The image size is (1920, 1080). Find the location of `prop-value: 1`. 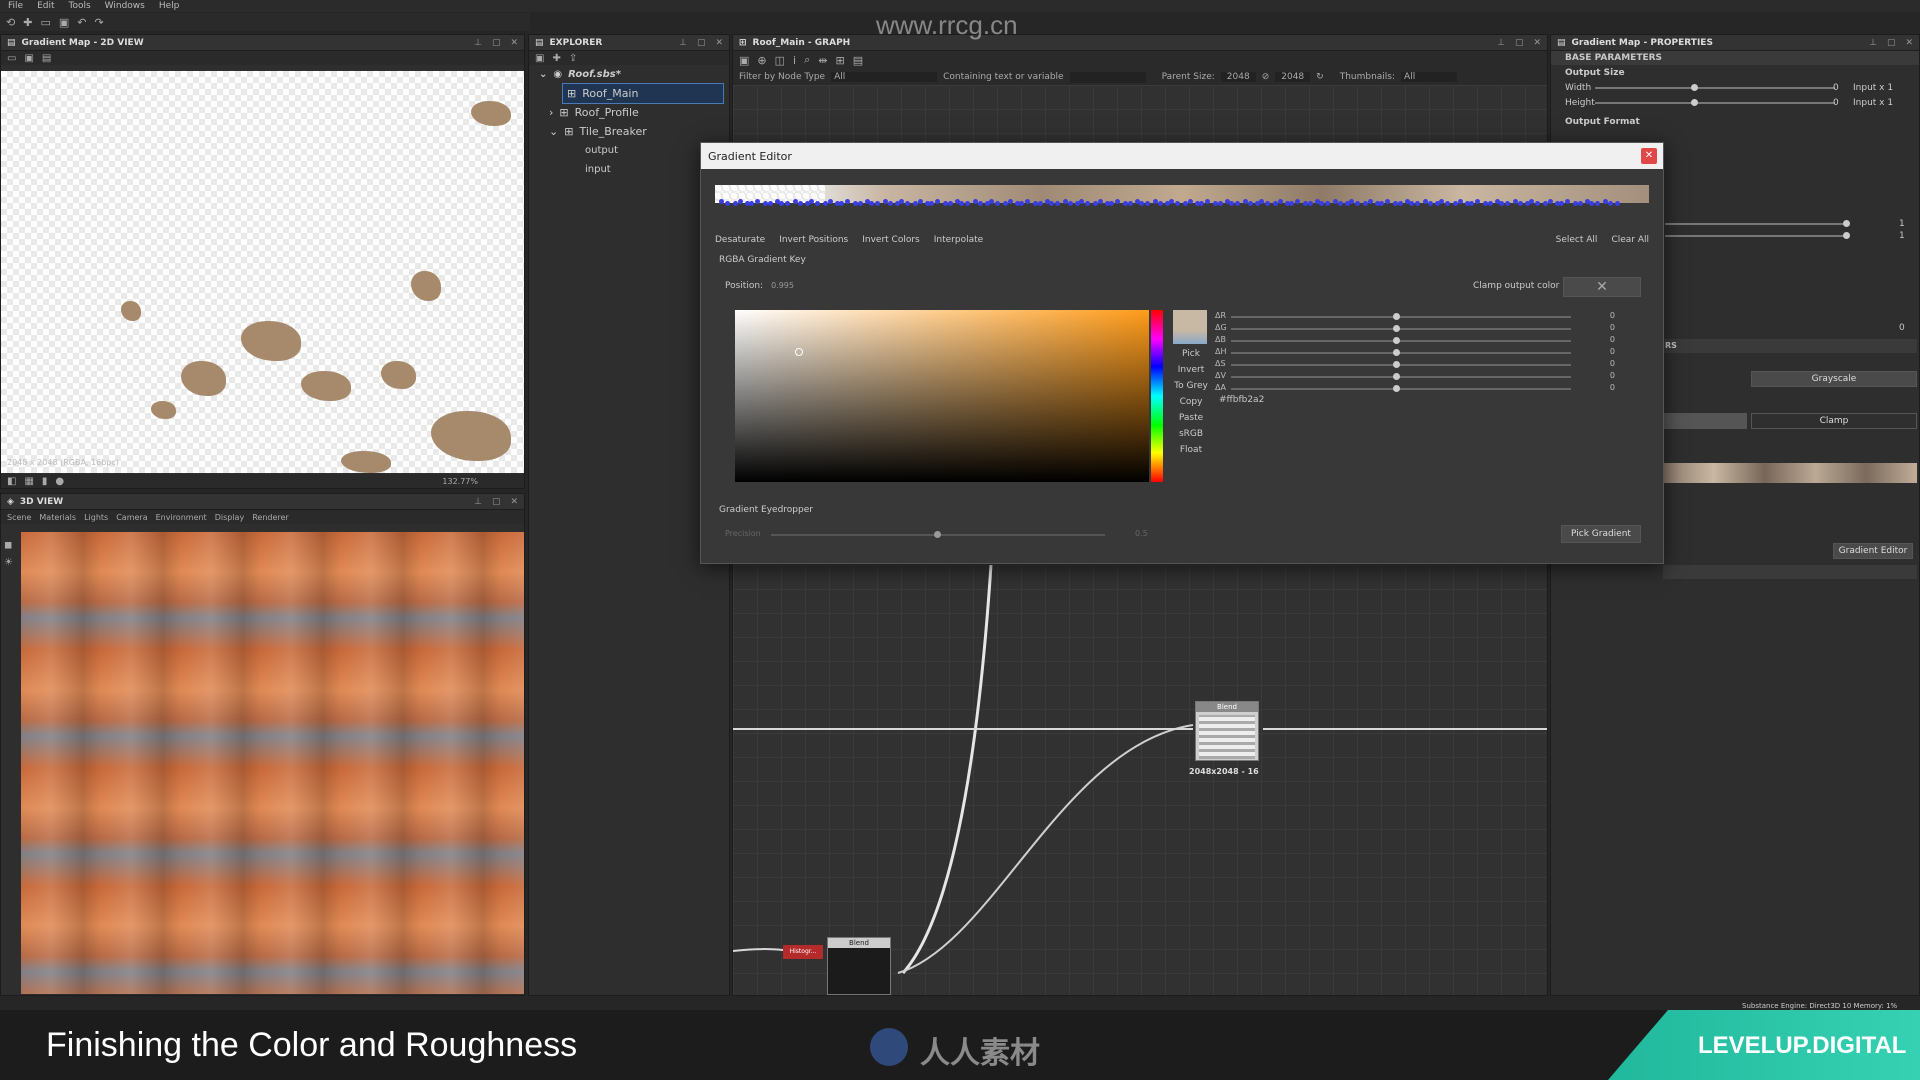

prop-value: 1 is located at coordinates (1902, 236).